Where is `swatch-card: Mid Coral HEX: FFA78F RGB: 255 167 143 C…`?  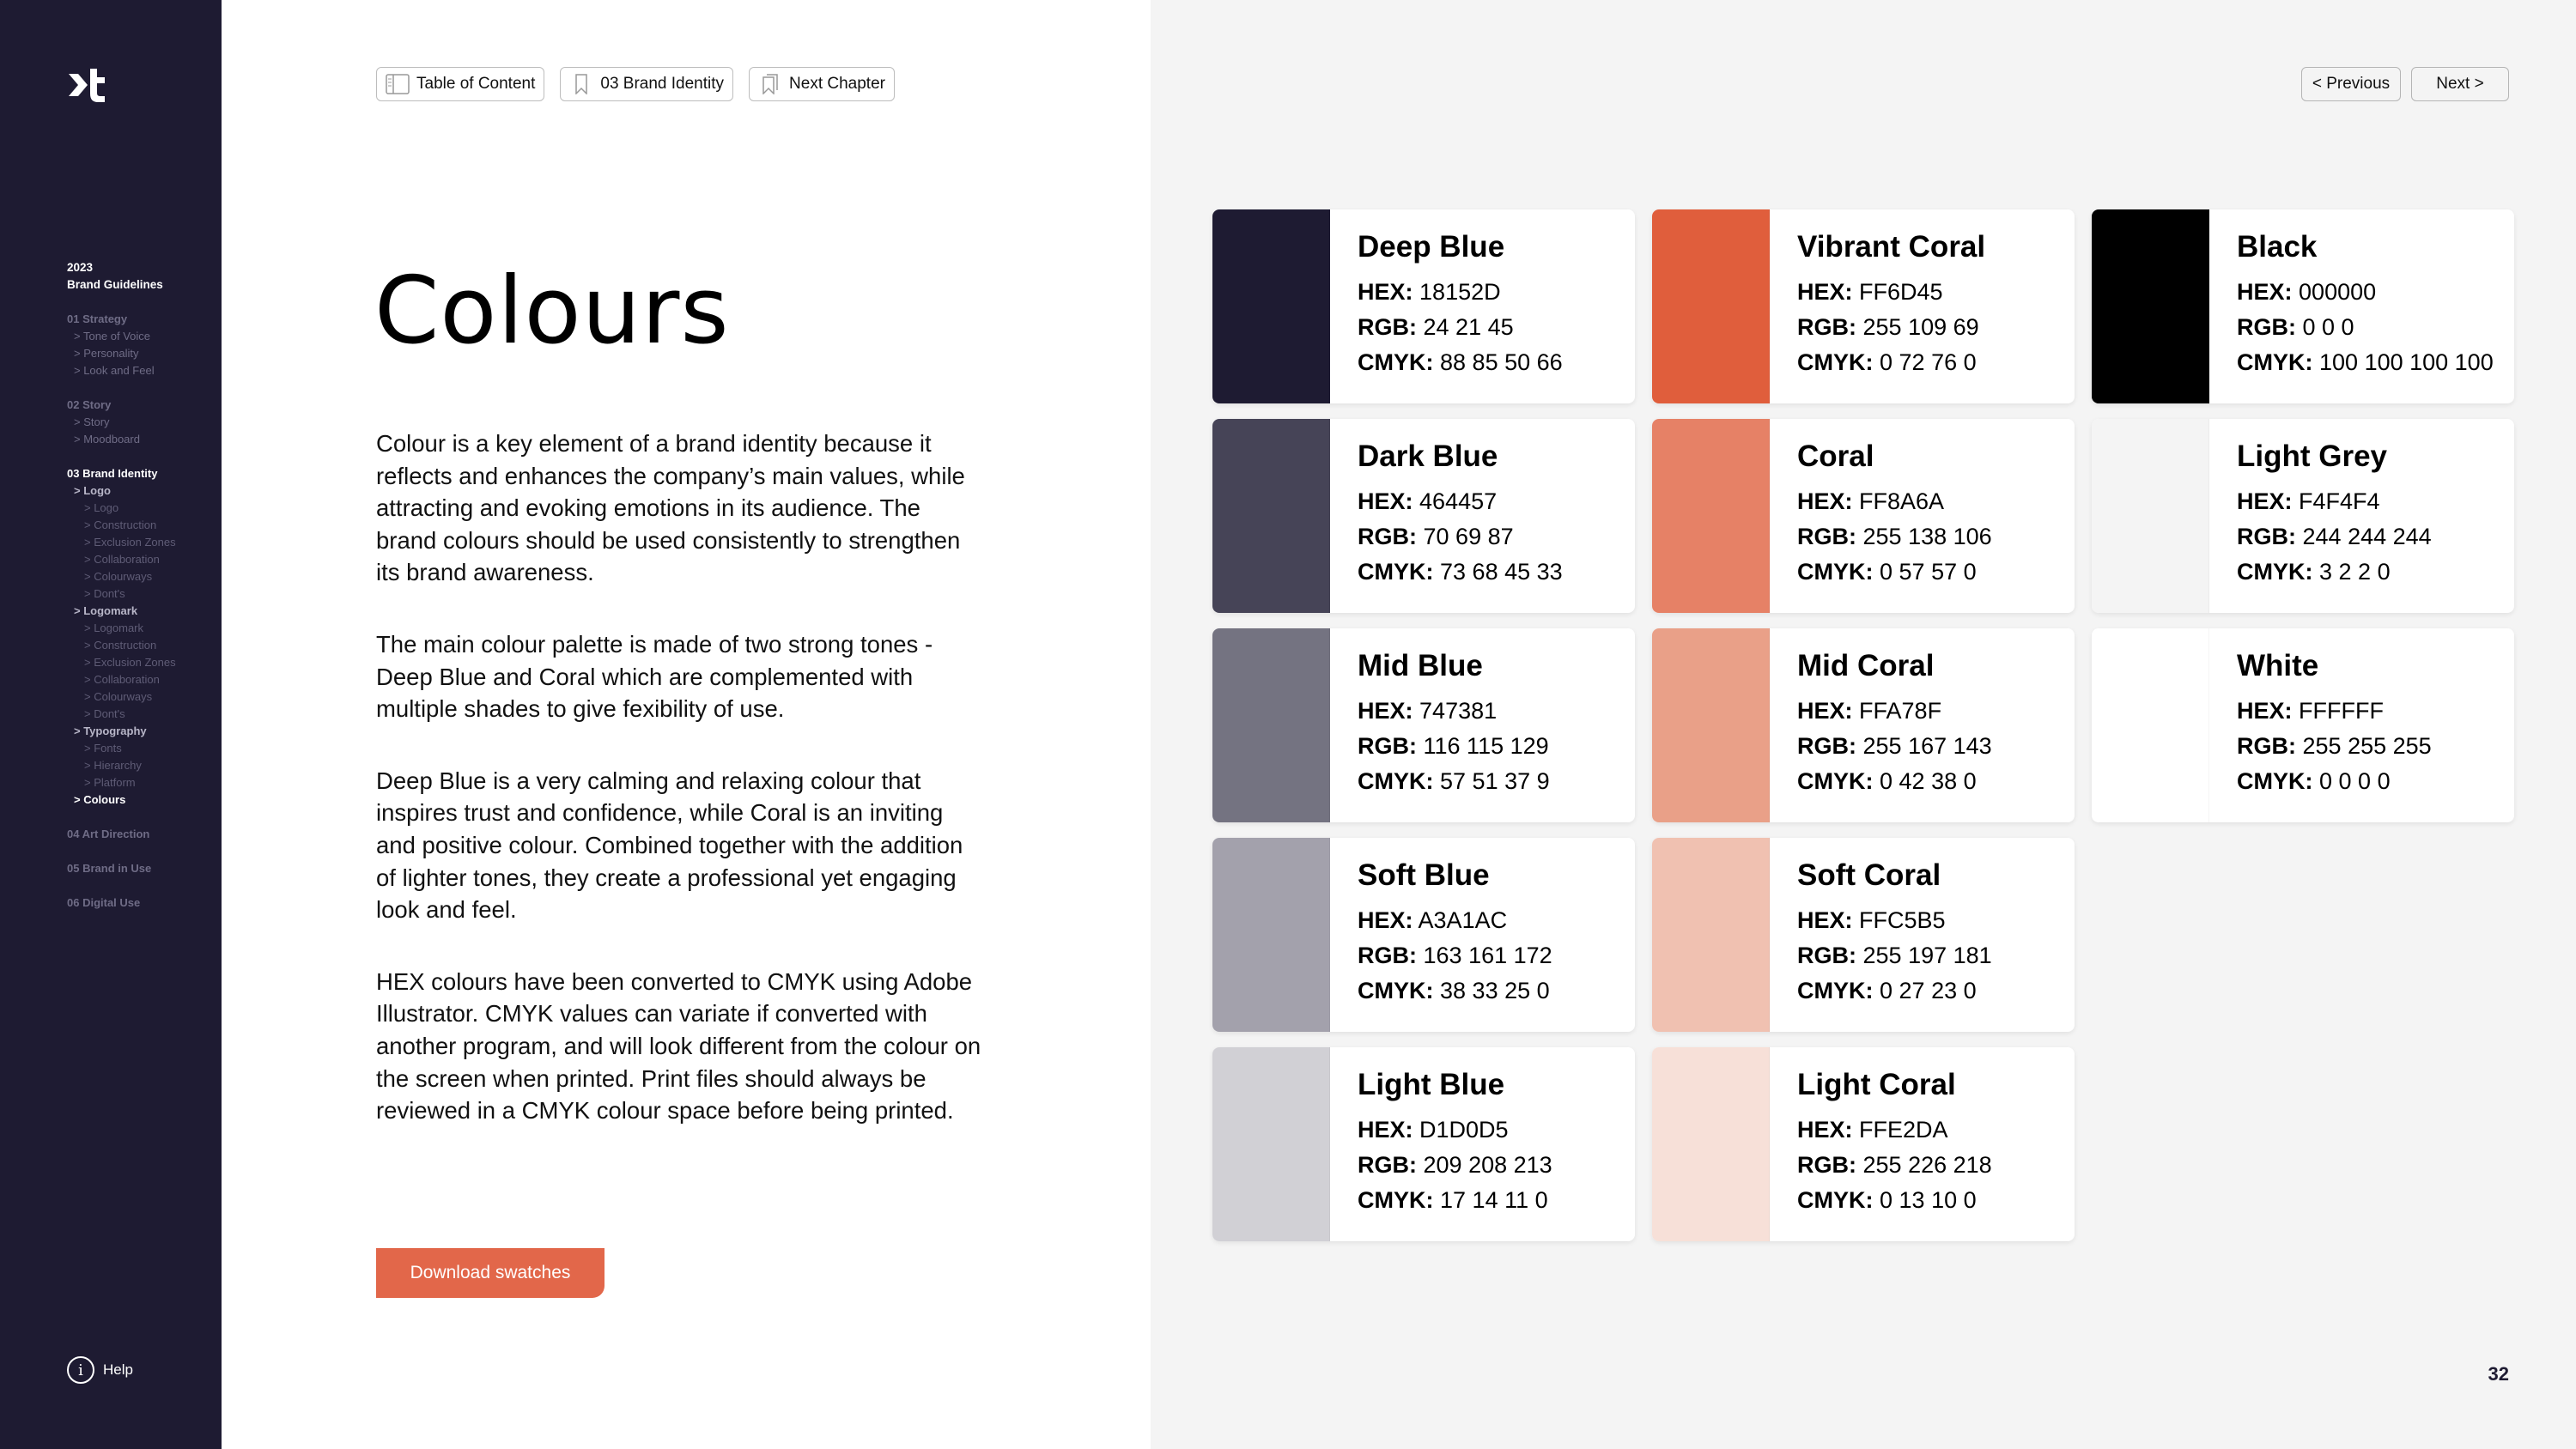
swatch-card: Mid Coral HEX: FFA78F RGB: 255 167 143 C… is located at coordinates (1864, 725).